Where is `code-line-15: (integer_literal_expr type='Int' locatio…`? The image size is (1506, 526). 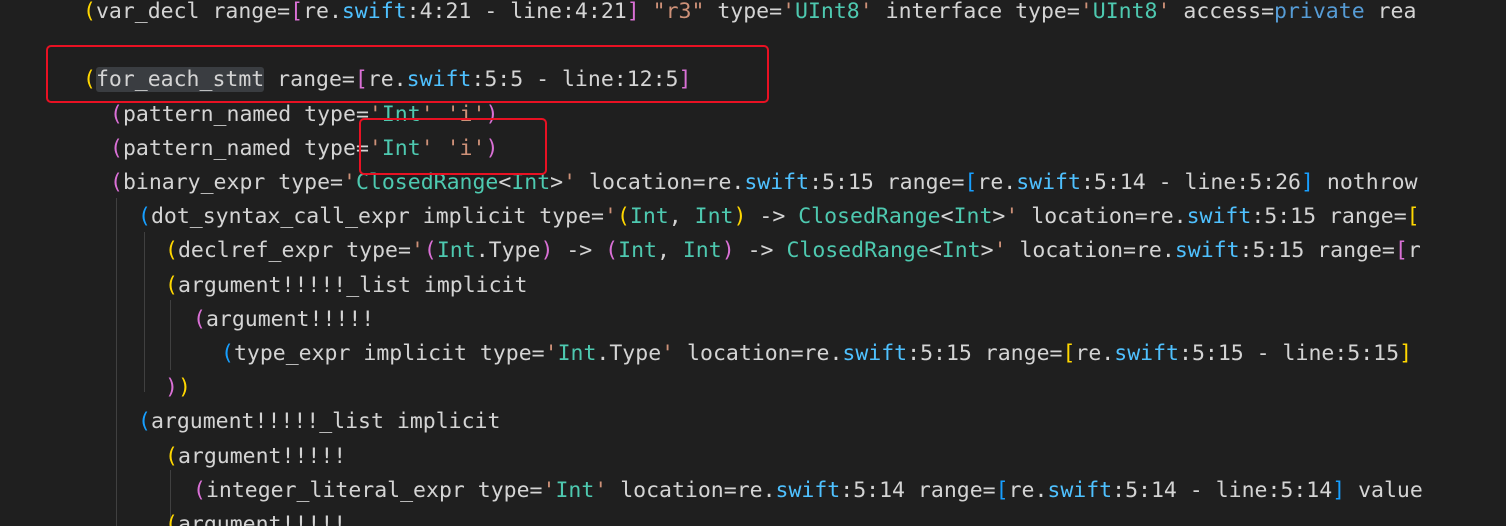
code-line-15: (integer_literal_expr type='Int' locatio… is located at coordinates (753, 491).